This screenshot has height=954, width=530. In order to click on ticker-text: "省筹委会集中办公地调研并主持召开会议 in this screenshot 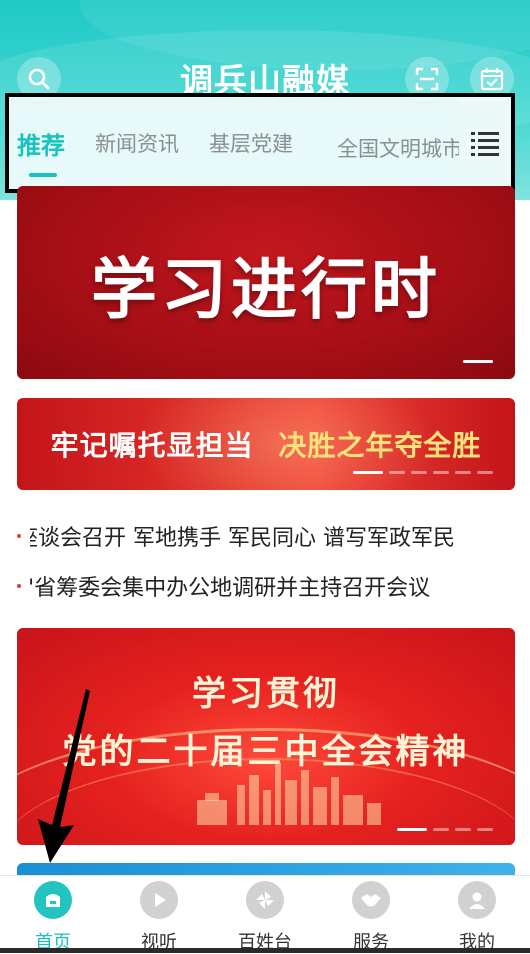, I will do `click(230, 588)`.